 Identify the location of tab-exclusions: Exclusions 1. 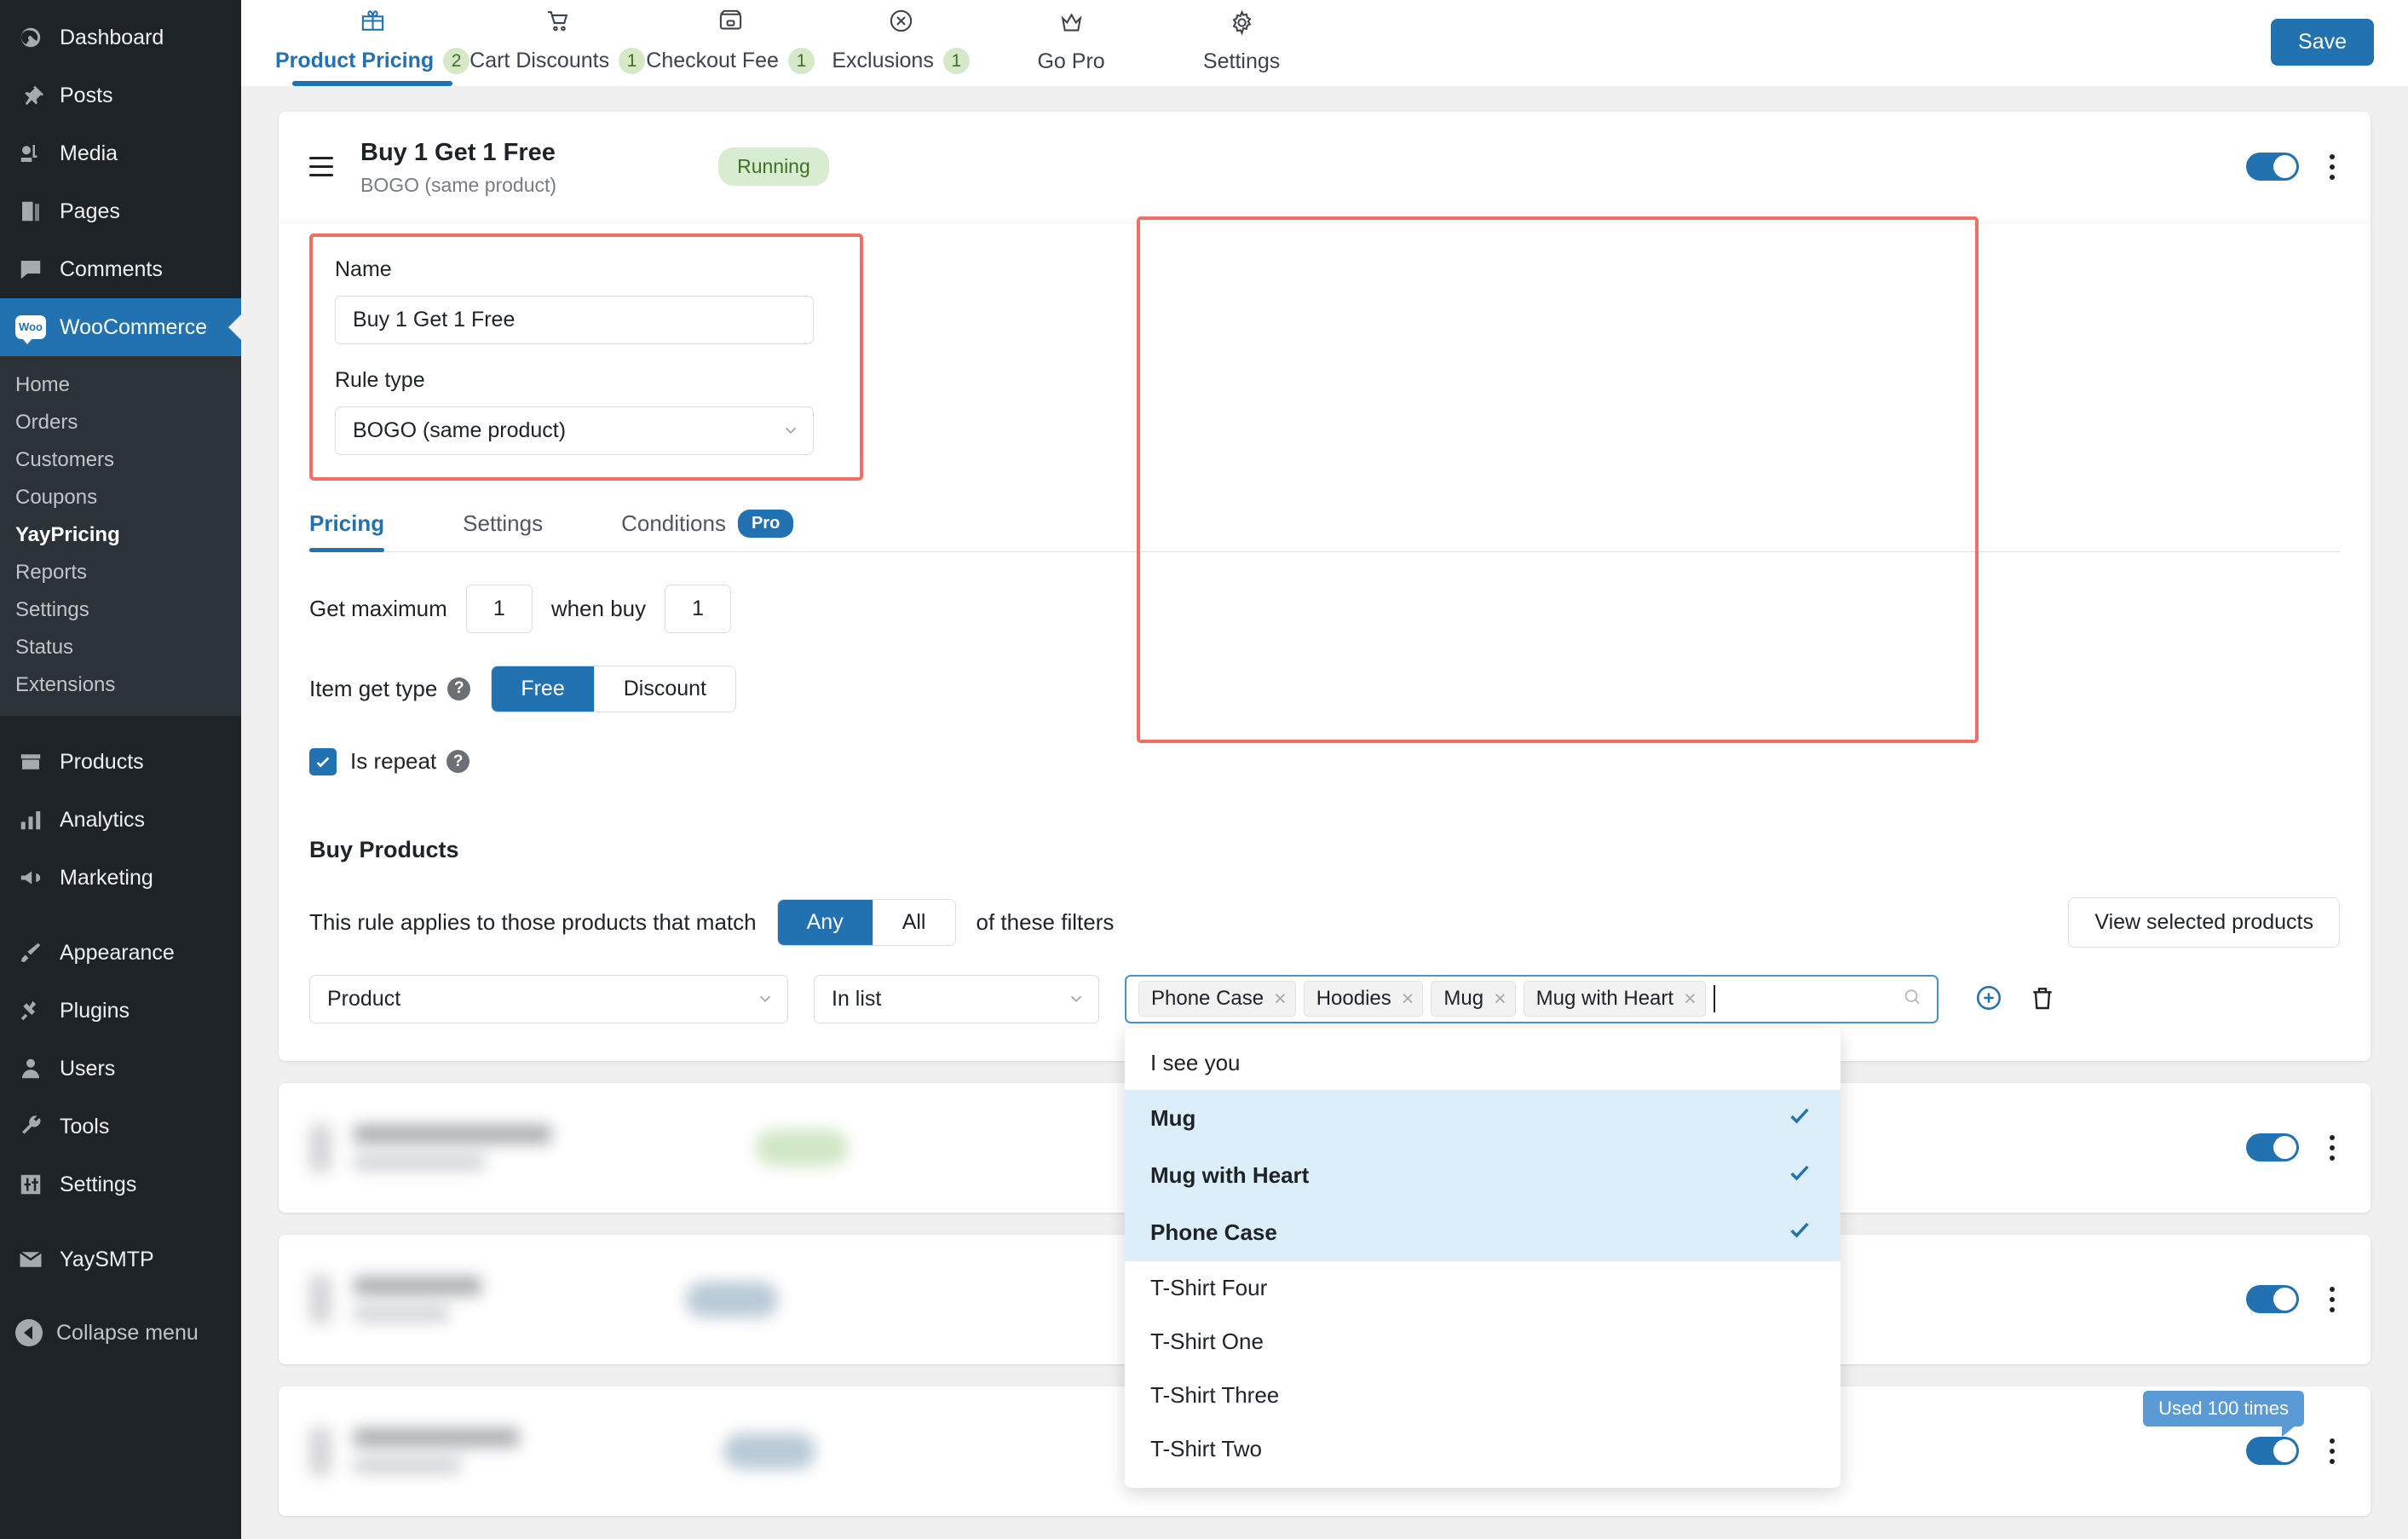
(900, 47).